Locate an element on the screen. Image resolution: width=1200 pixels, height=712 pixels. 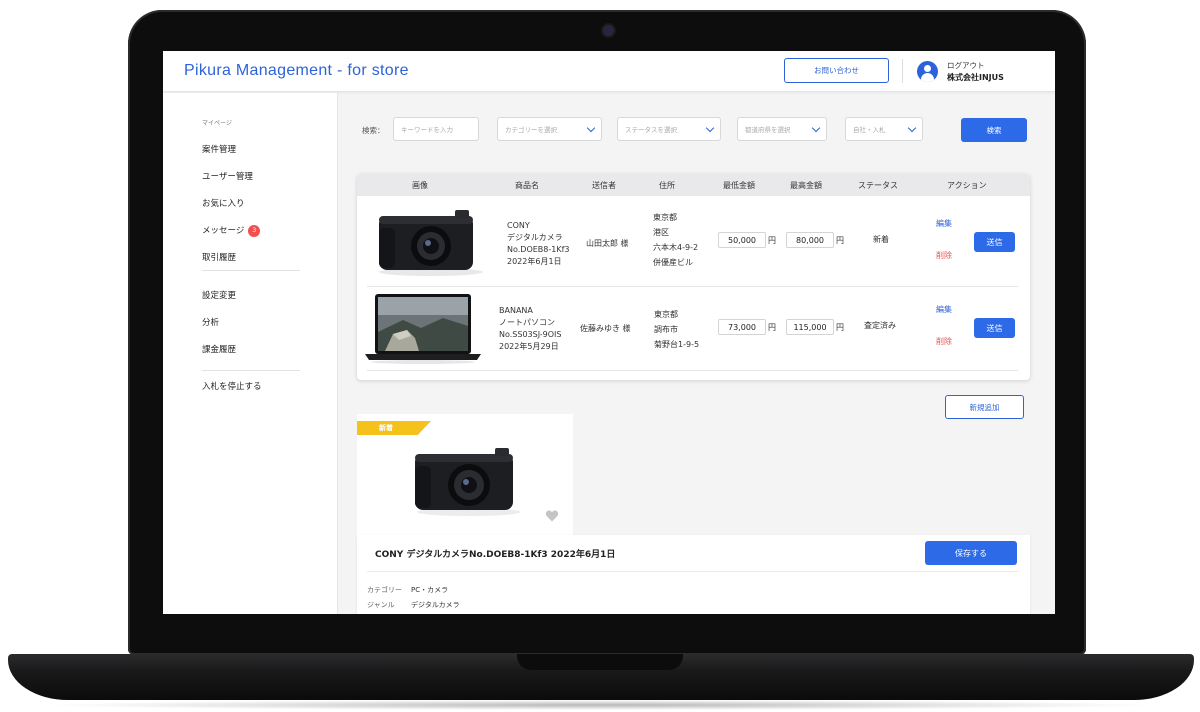
attribute-value: PC・カメラ is located at coordinates (430, 590).